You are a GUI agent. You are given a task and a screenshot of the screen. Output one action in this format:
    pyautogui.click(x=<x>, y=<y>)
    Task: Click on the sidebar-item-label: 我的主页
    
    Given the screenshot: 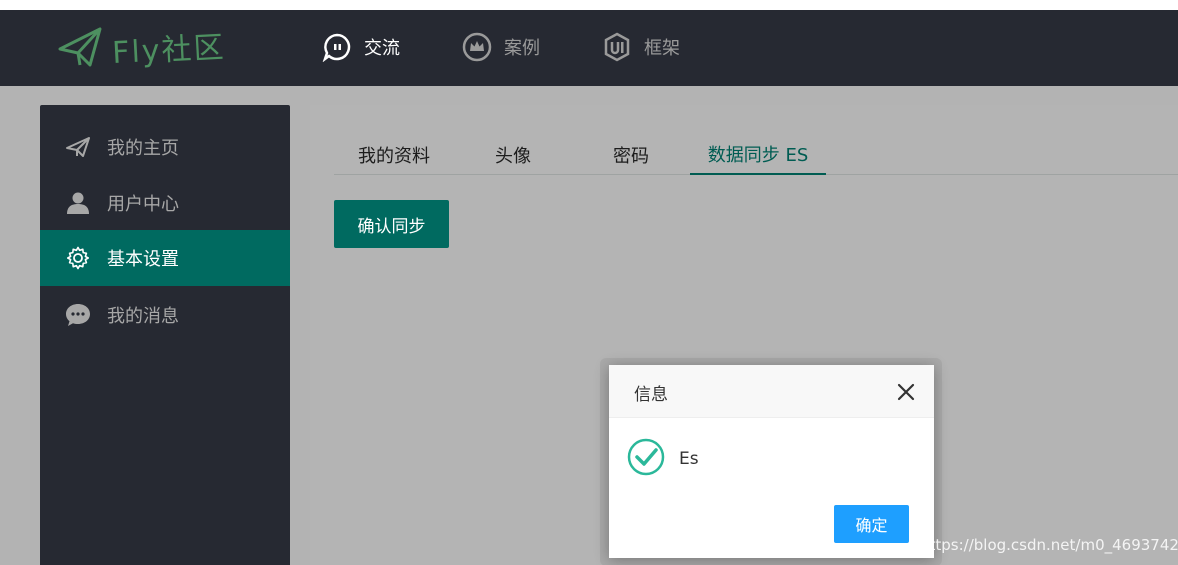 What is the action you would take?
    pyautogui.click(x=143, y=148)
    